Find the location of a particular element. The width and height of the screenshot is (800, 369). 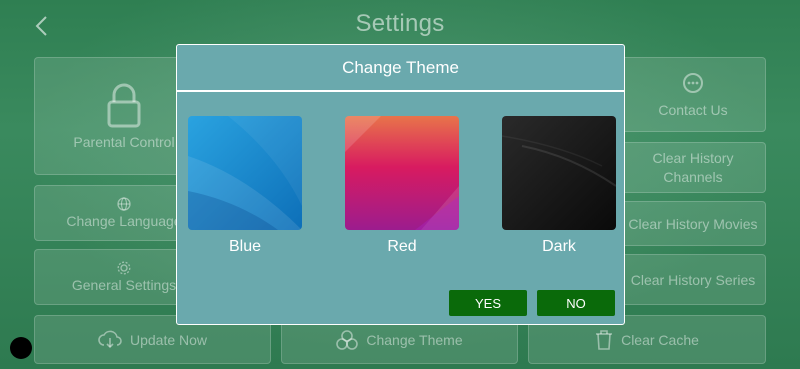

theme-option-blue: Blue is located at coordinates (245, 186).